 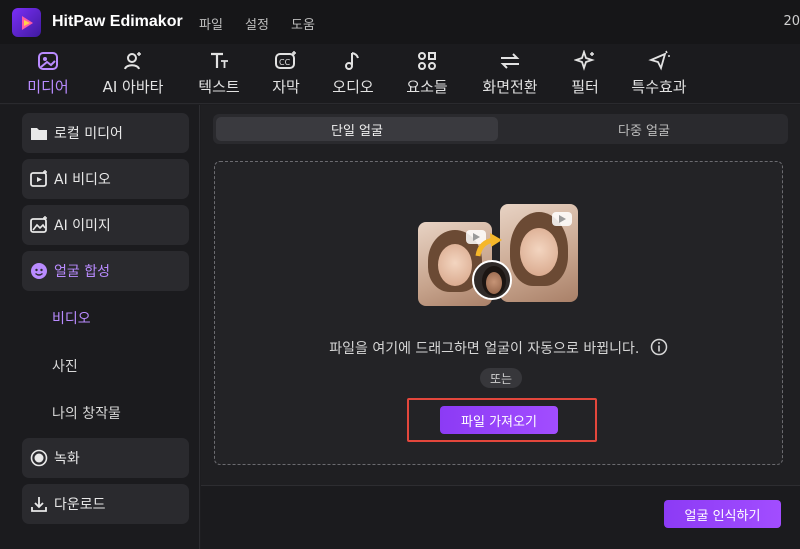 I want to click on or-divider: 또는, so click(x=501, y=378).